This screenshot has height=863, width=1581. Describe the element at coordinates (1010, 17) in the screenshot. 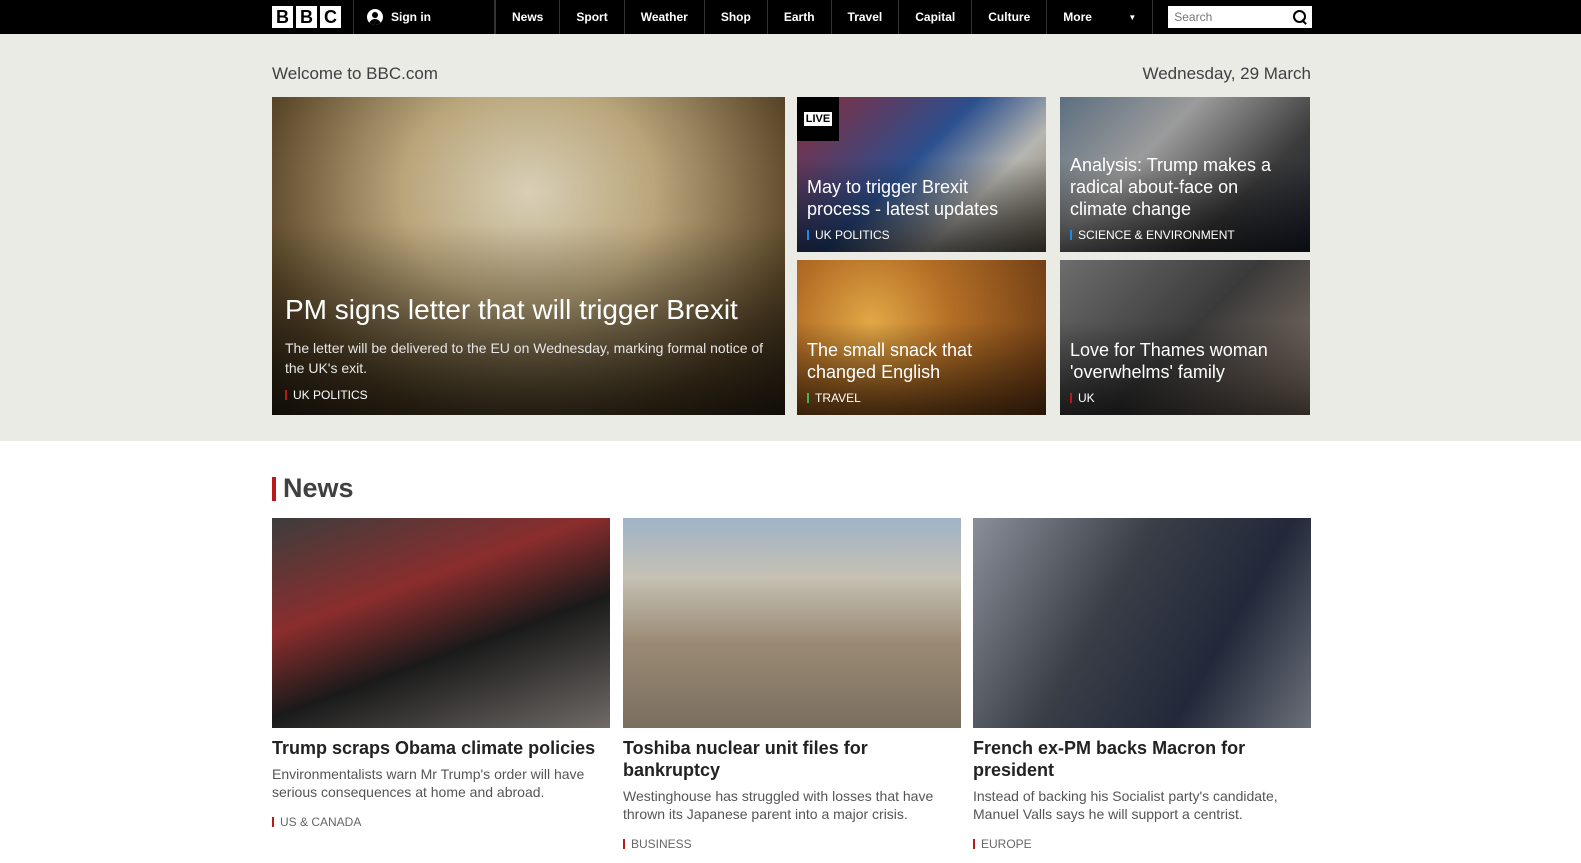

I see `nav-culture: Culture` at that location.